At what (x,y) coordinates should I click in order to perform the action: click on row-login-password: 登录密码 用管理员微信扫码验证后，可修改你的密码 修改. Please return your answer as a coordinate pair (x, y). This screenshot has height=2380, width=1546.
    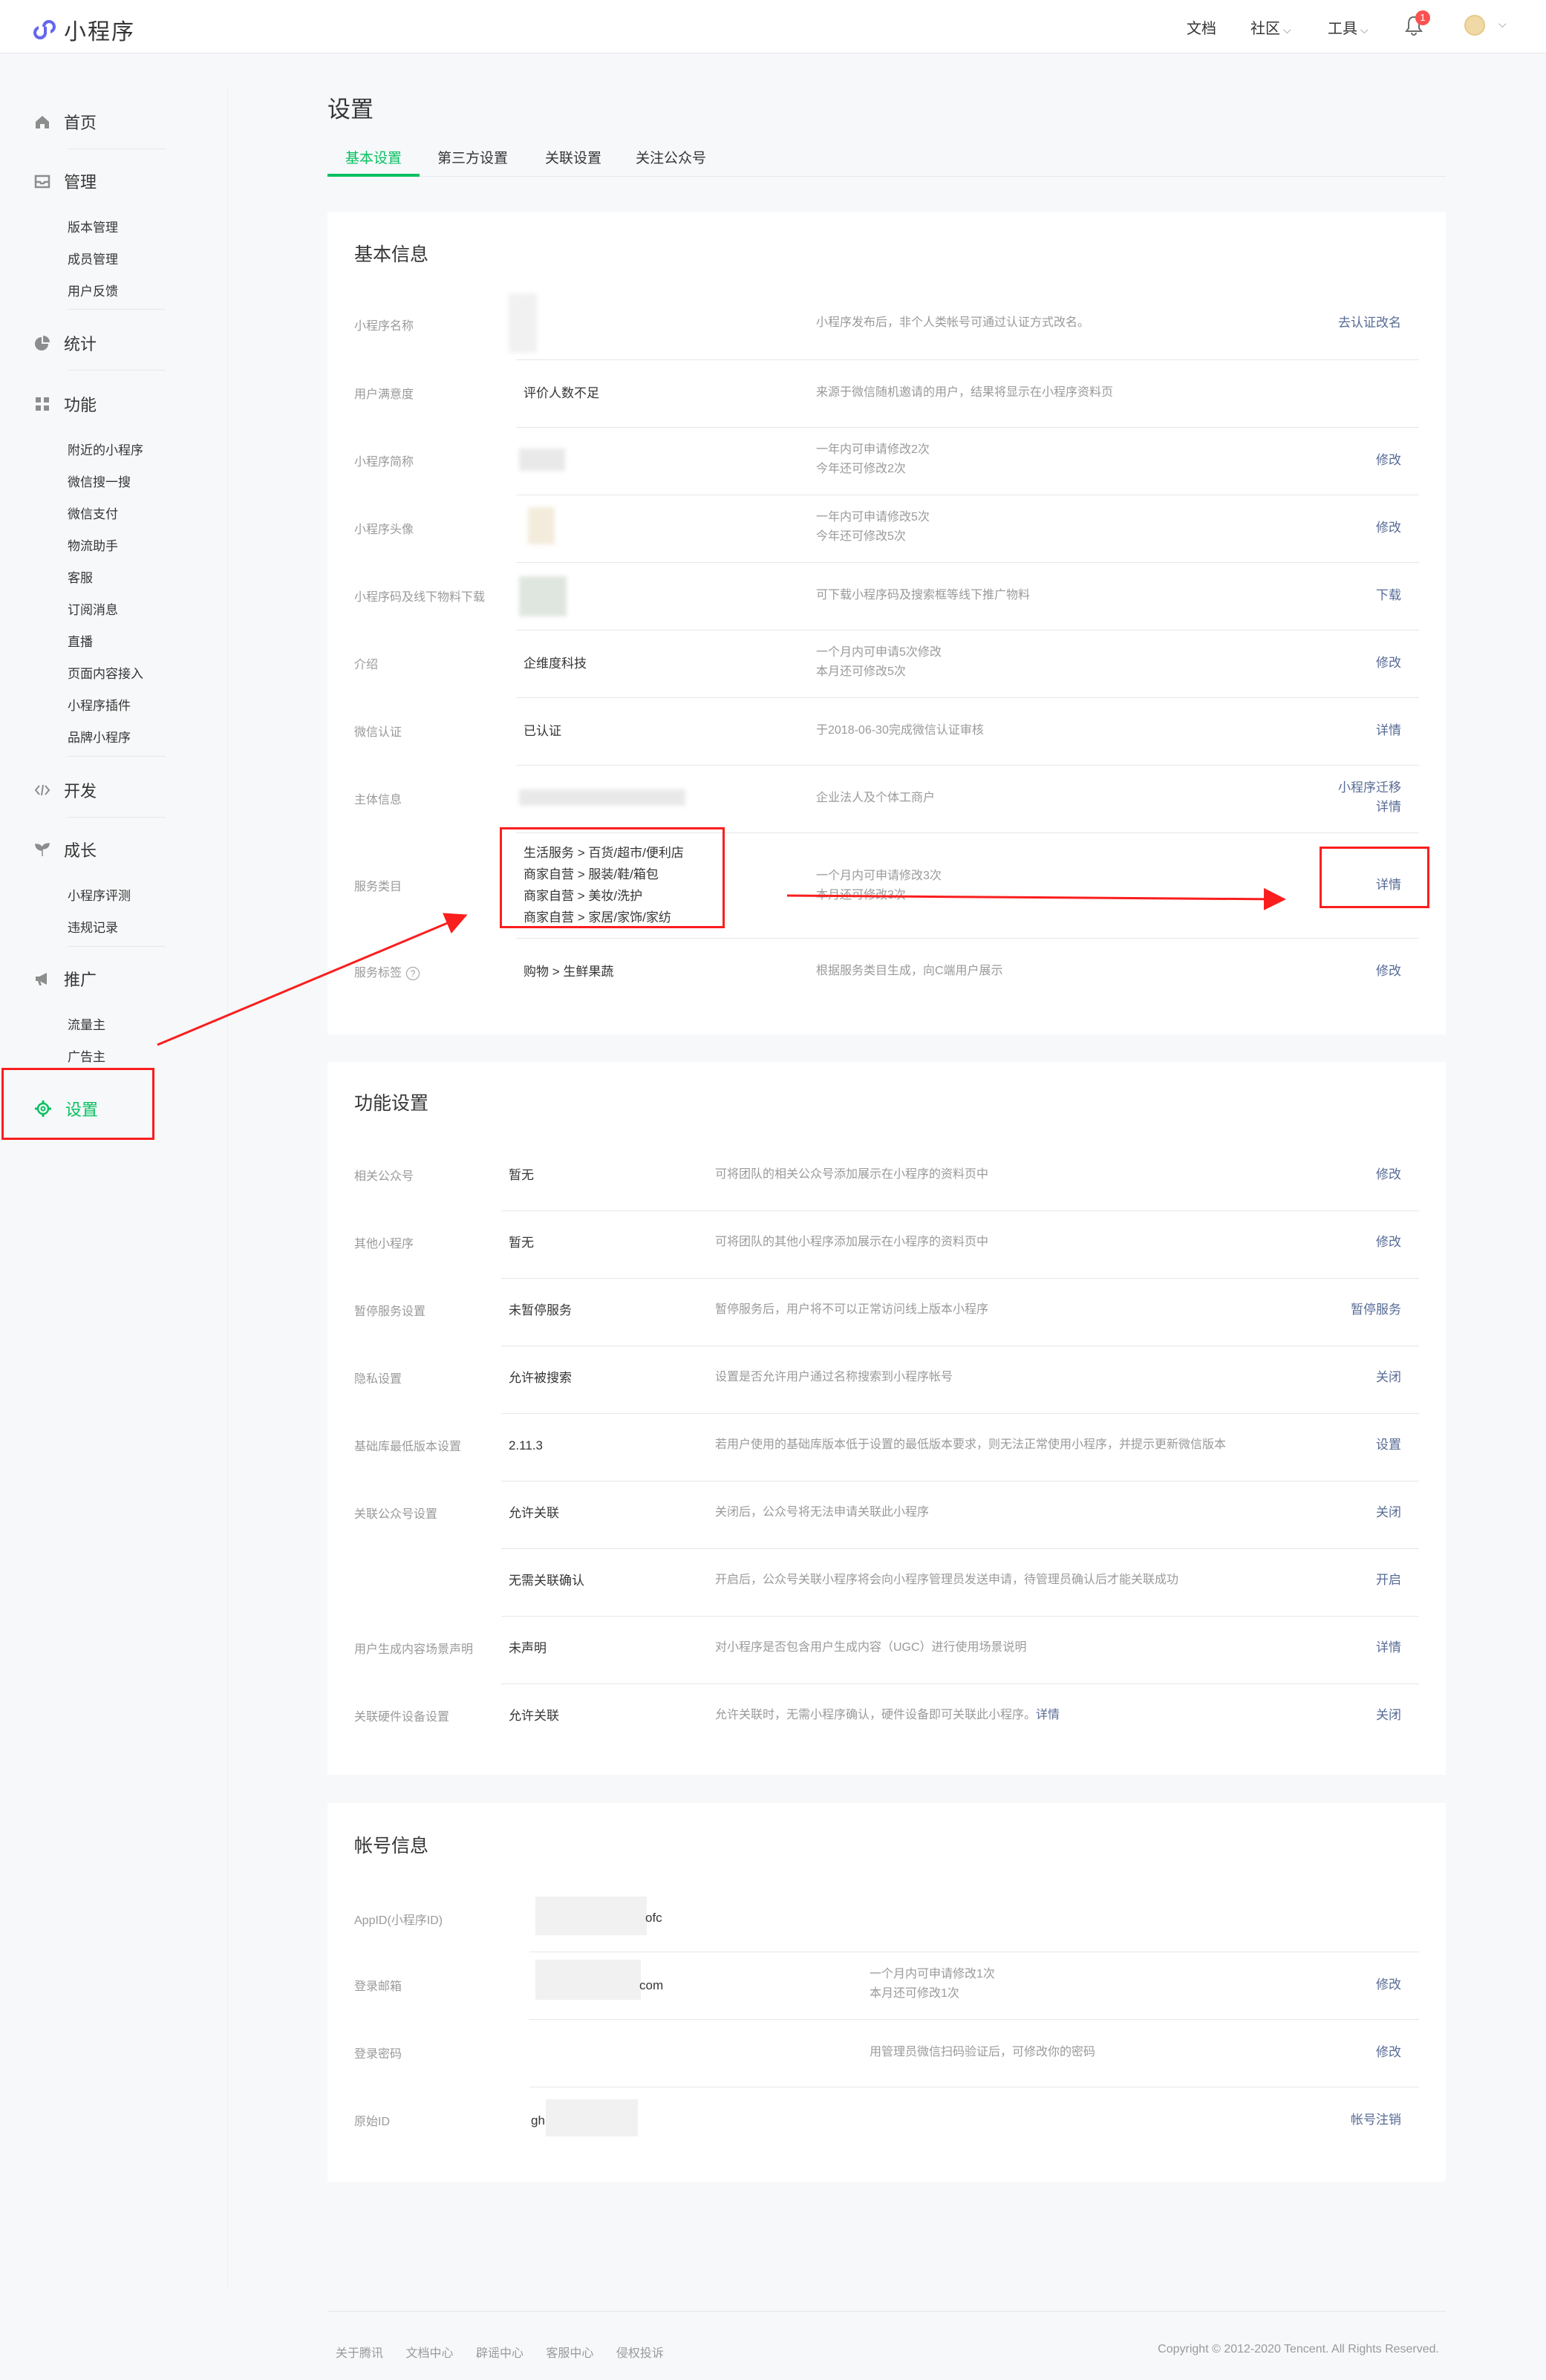
    Looking at the image, I should click on (886, 2053).